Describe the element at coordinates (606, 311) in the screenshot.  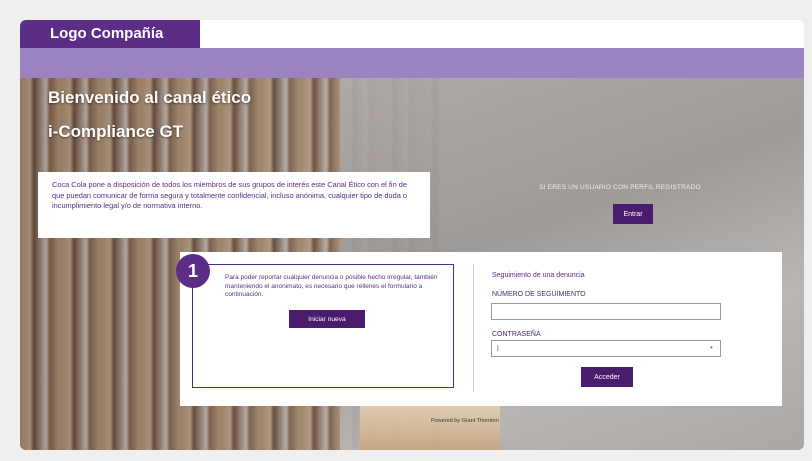
I see `tracking-number-input` at that location.